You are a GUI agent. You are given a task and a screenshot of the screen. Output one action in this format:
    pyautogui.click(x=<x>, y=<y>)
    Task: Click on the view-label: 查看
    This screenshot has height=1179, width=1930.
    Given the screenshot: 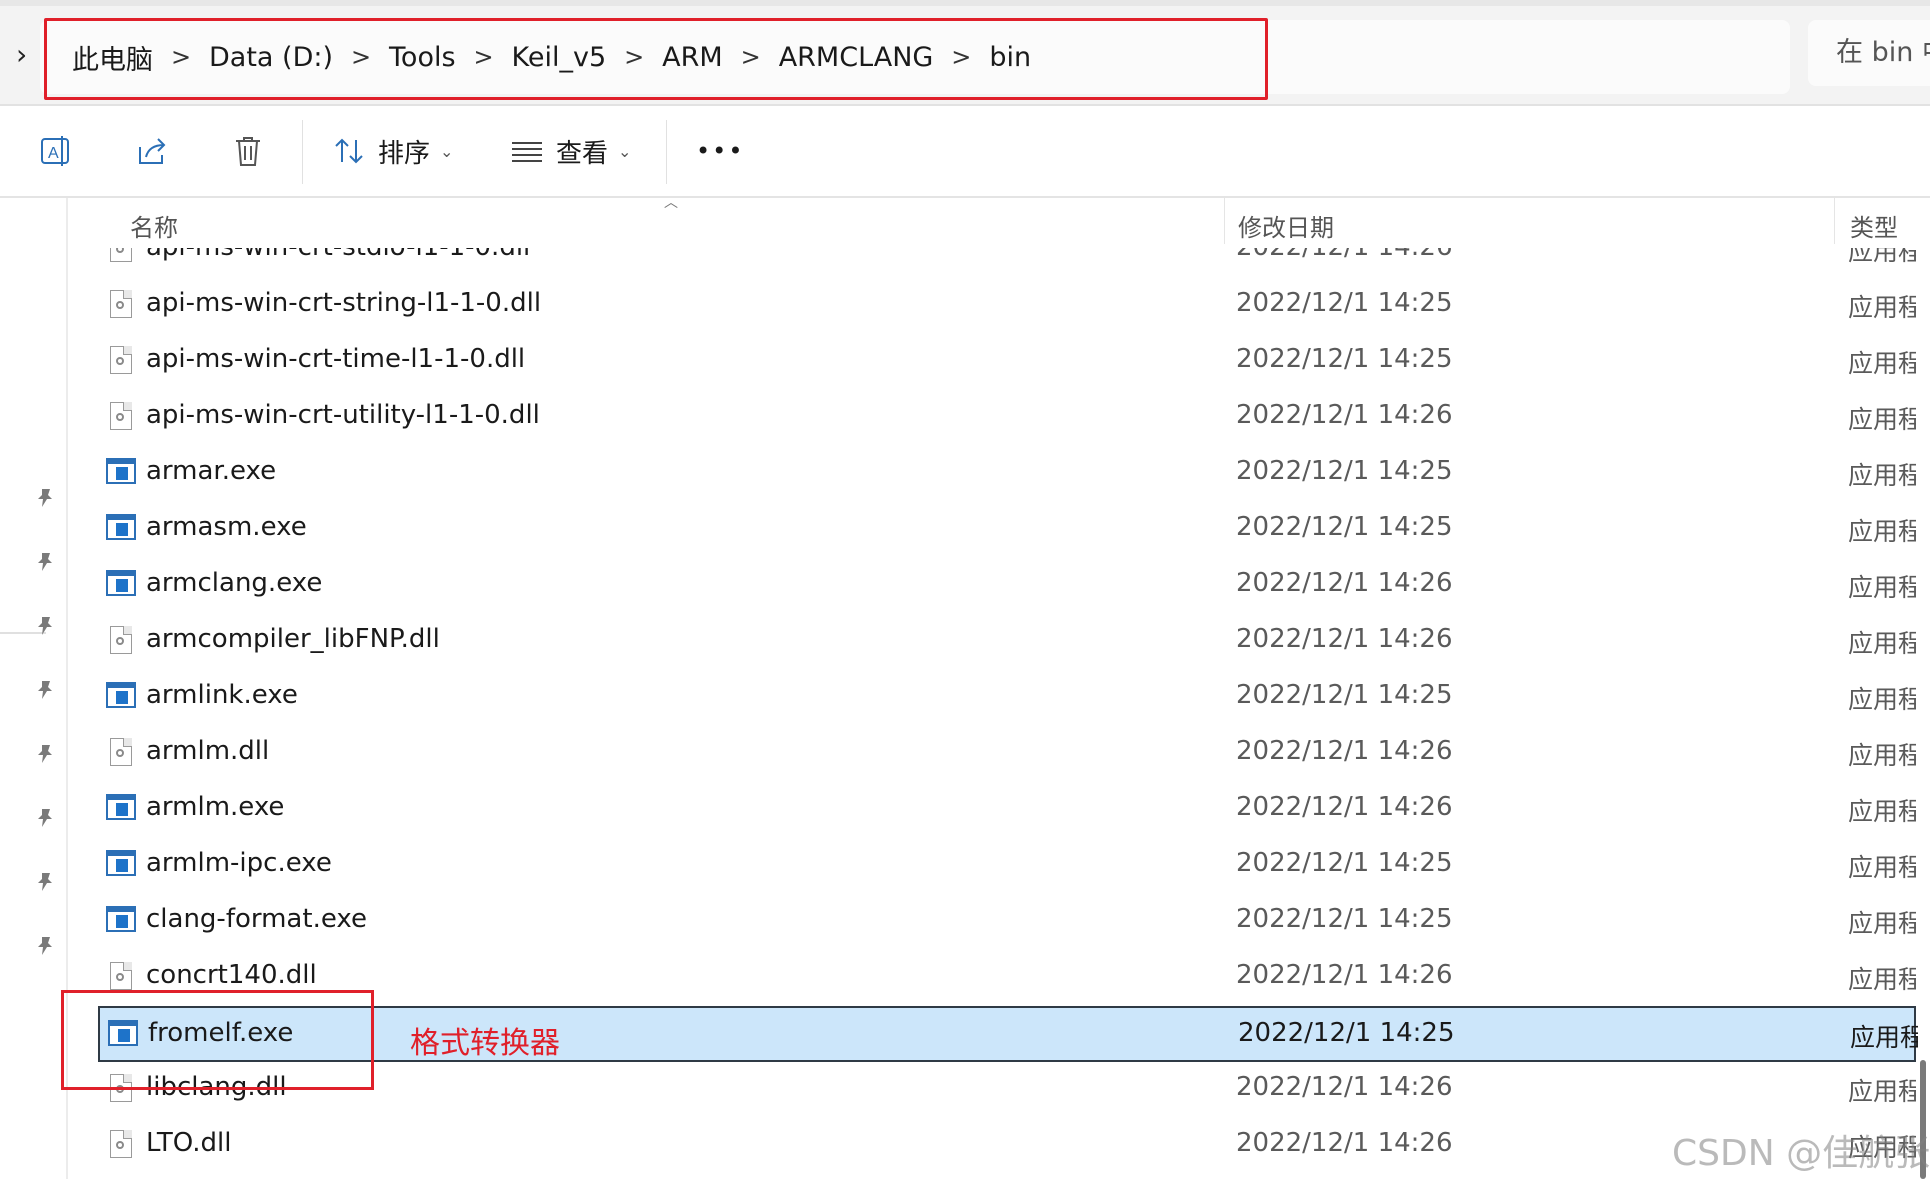 What is the action you would take?
    pyautogui.click(x=582, y=153)
    